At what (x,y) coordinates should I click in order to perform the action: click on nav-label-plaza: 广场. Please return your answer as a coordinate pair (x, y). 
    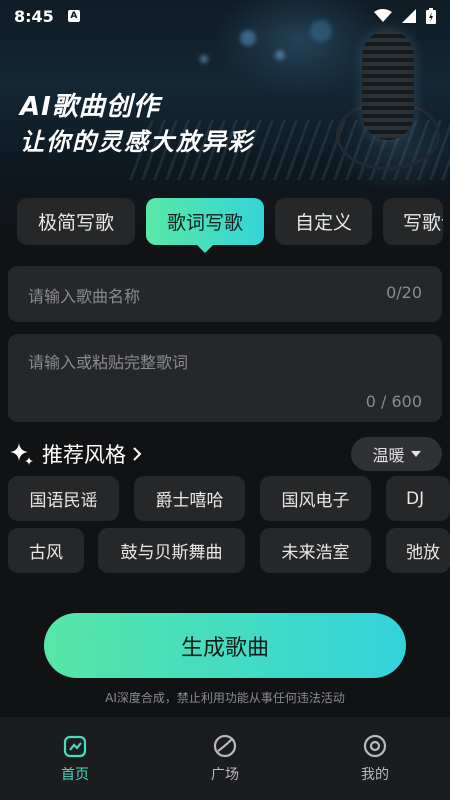
    Looking at the image, I should click on (225, 775).